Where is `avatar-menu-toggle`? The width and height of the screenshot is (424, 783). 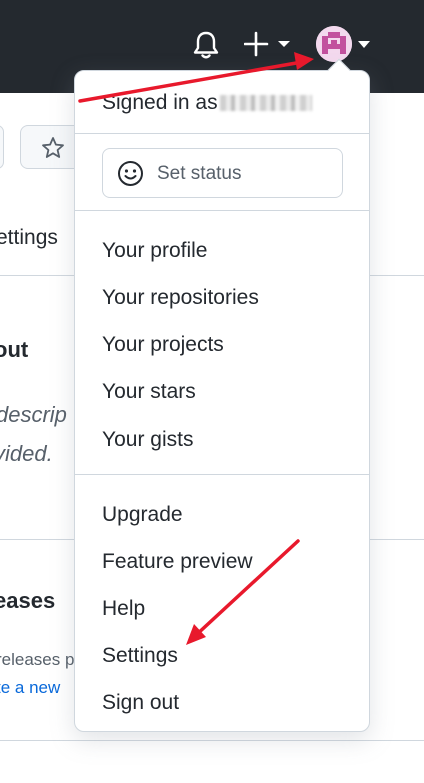 avatar-menu-toggle is located at coordinates (345, 44).